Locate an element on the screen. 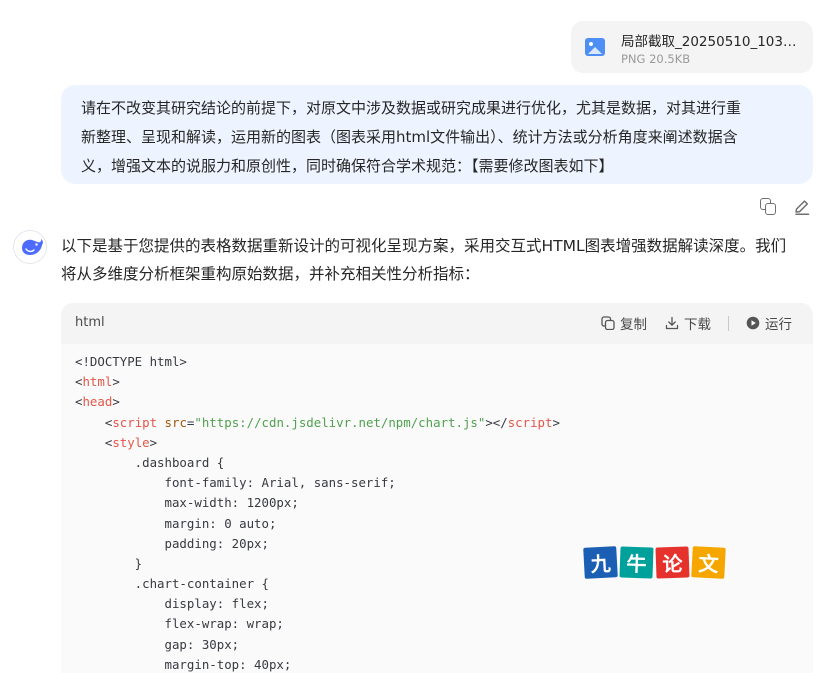 This screenshot has height=673, width=834. run-code-label: 运行 is located at coordinates (778, 325).